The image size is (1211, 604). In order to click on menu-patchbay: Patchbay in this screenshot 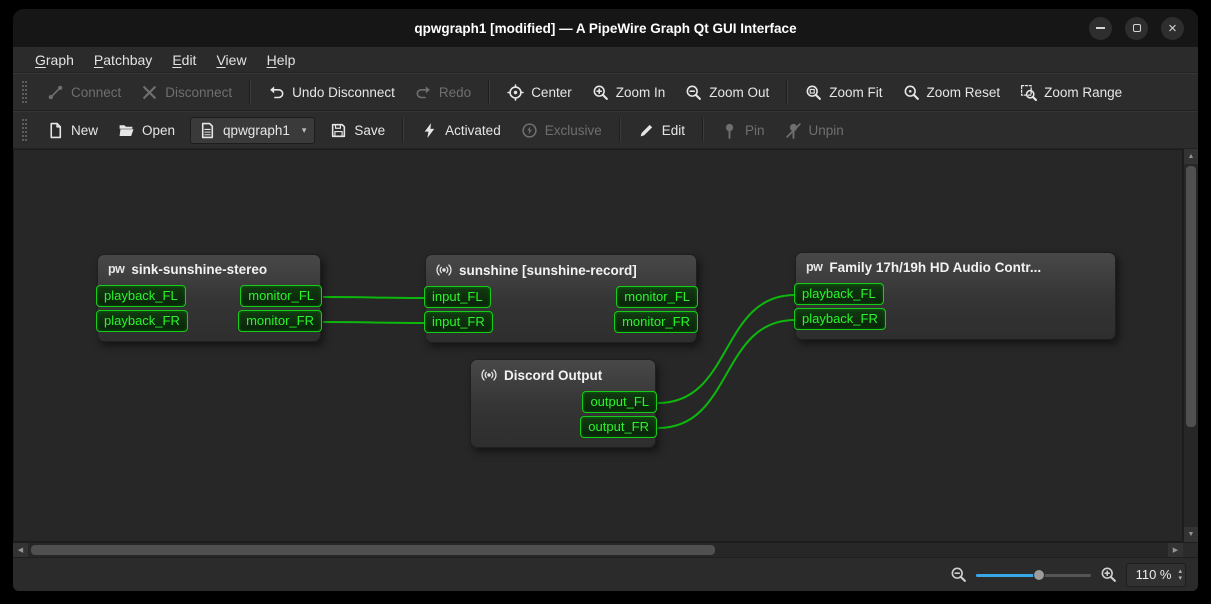, I will do `click(123, 60)`.